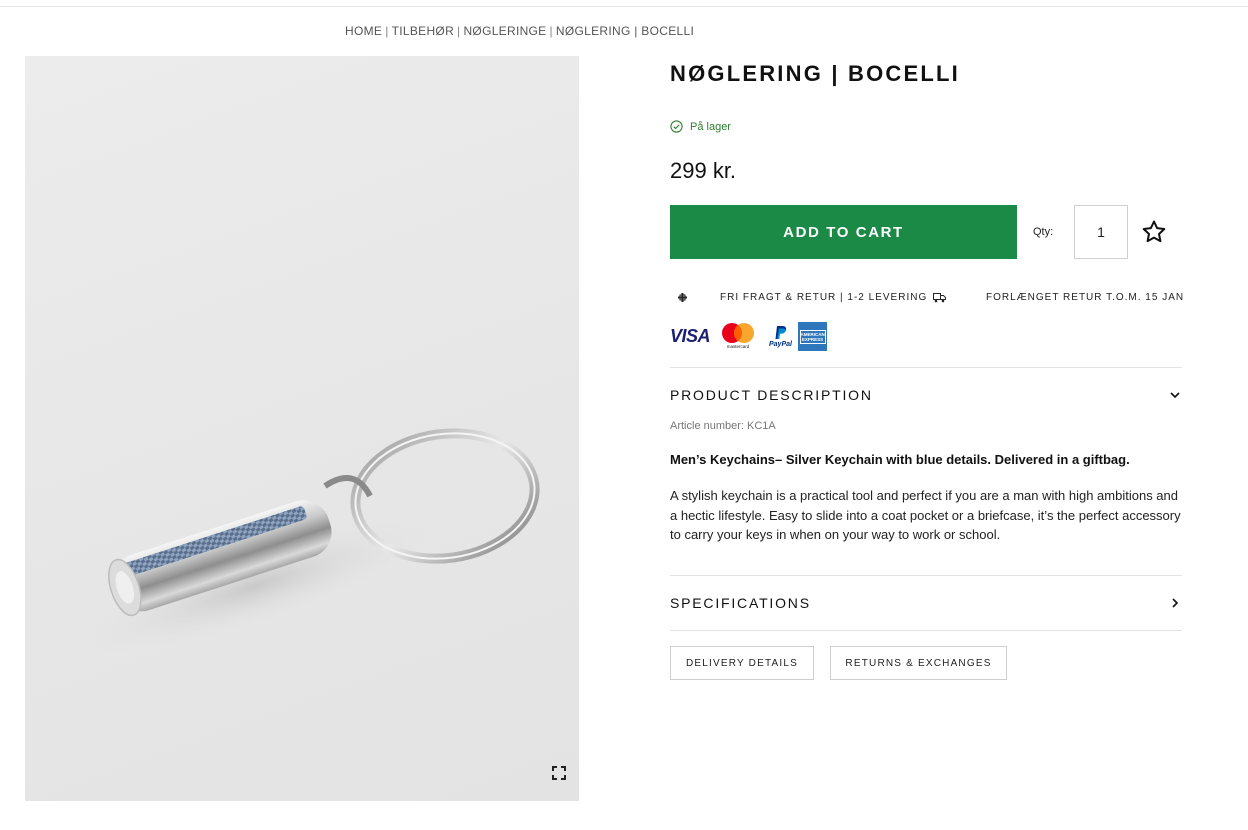 This screenshot has height=830, width=1248. What do you see at coordinates (625, 31) in the screenshot?
I see `breadcrumb-current: NØGLERING | BOCELLI` at bounding box center [625, 31].